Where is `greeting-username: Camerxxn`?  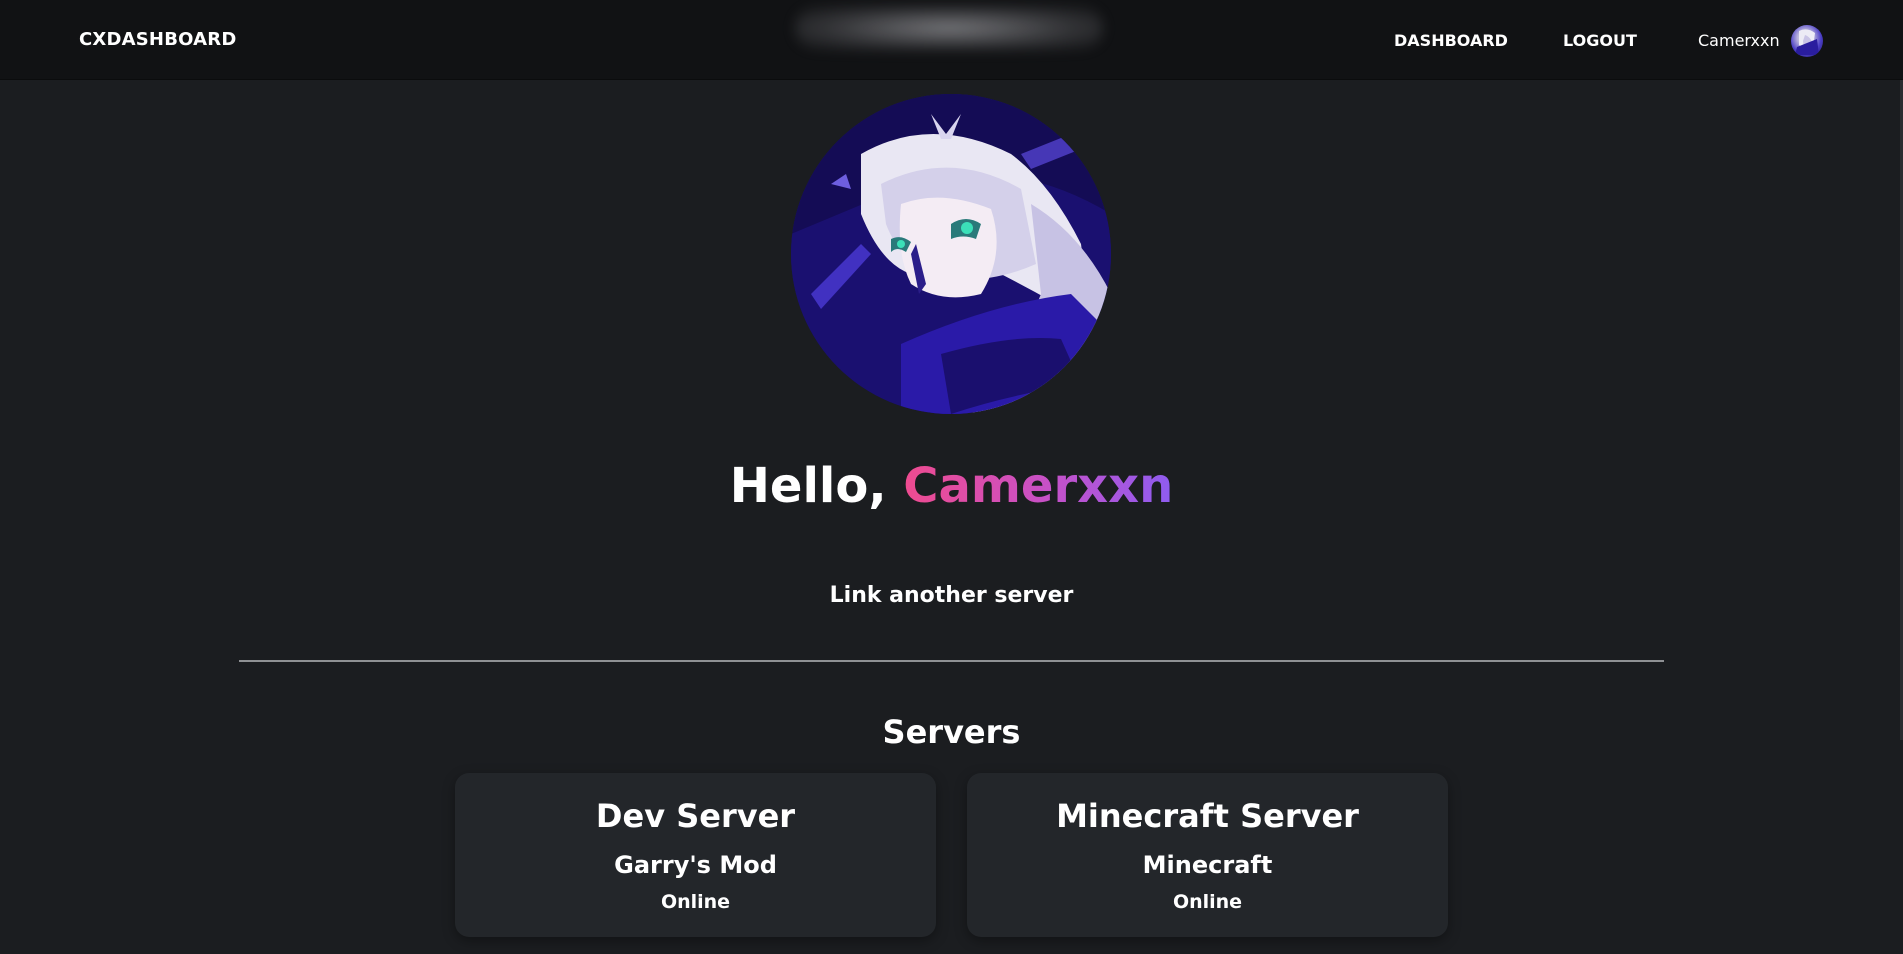
greeting-username: Camerxxn is located at coordinates (1038, 486).